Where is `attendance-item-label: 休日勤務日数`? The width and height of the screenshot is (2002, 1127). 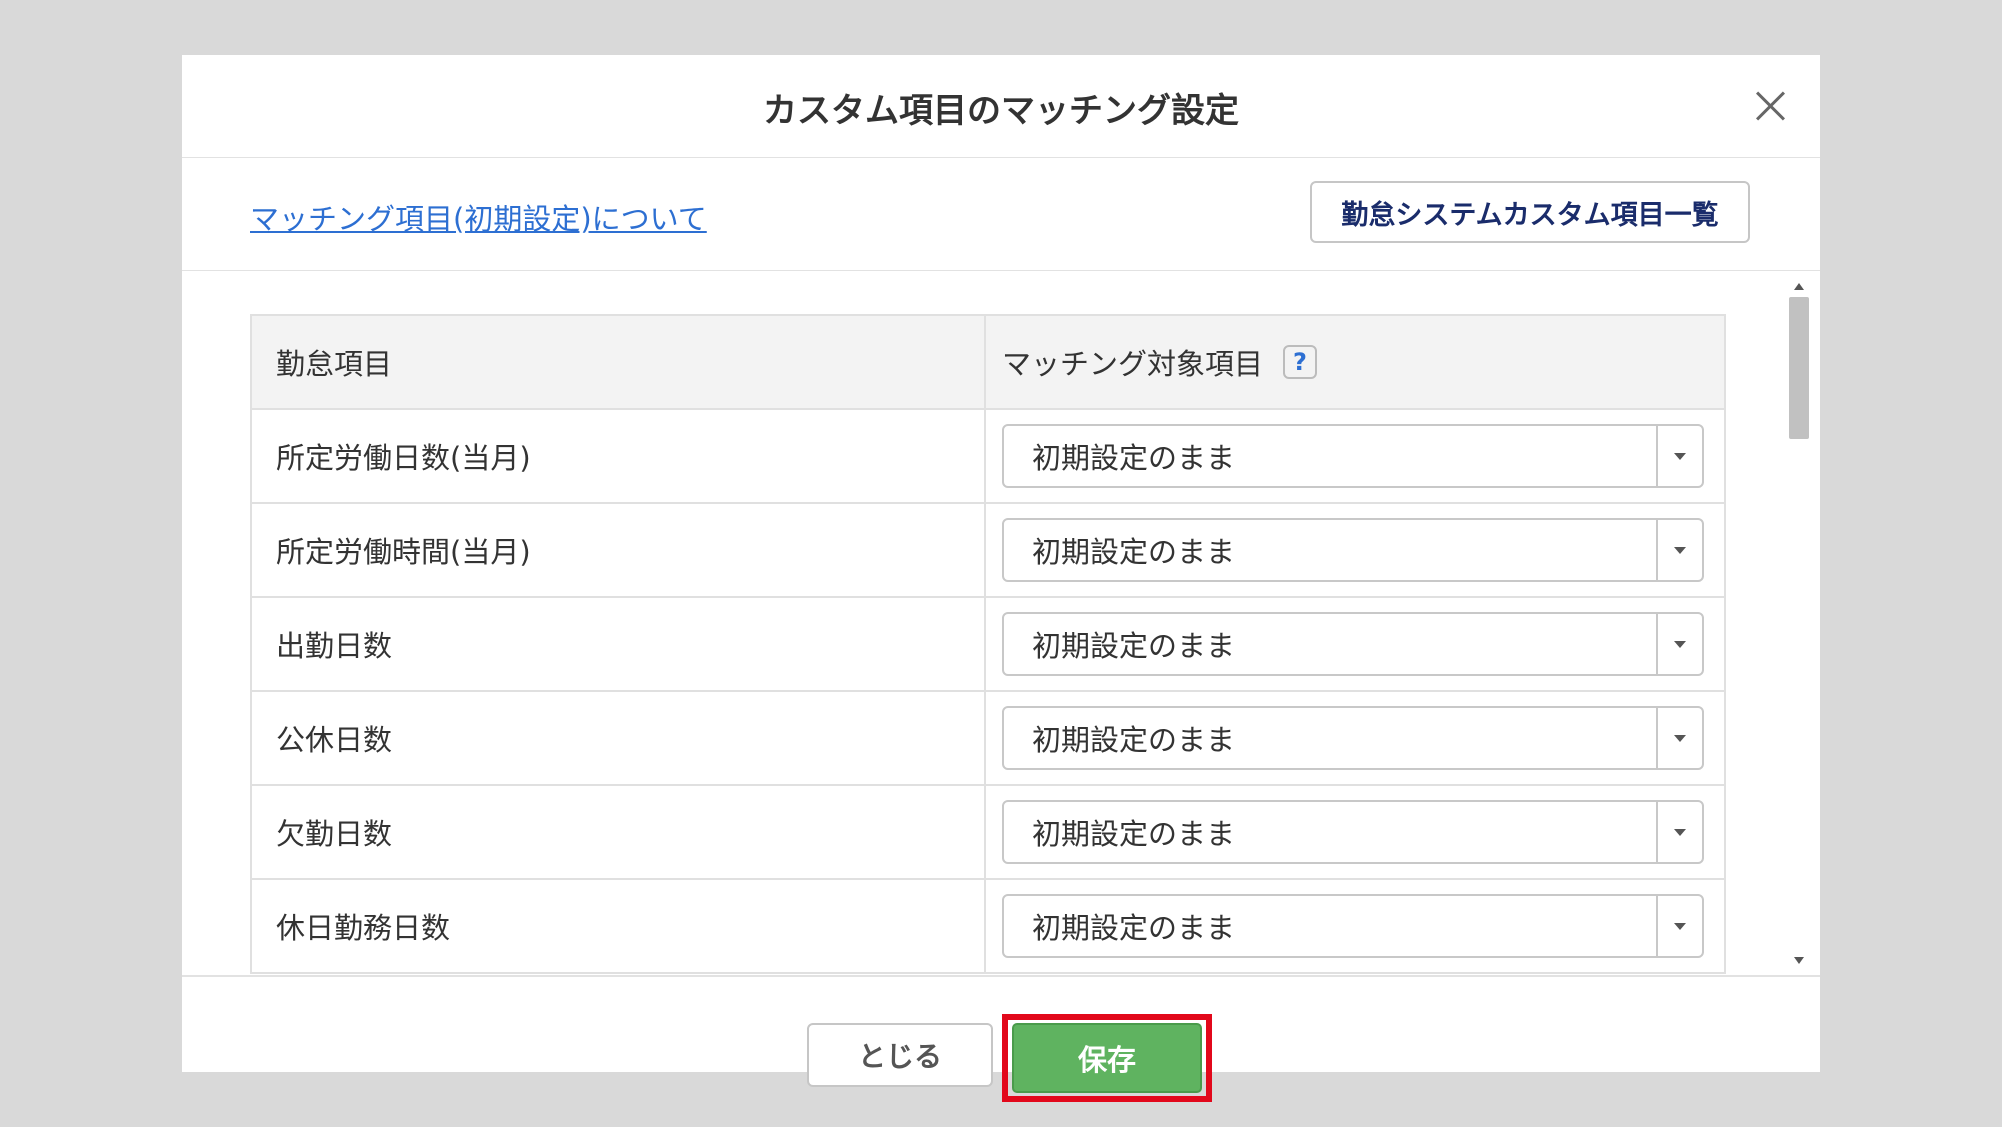
attendance-item-label: 休日勤務日数 is located at coordinates (619, 926).